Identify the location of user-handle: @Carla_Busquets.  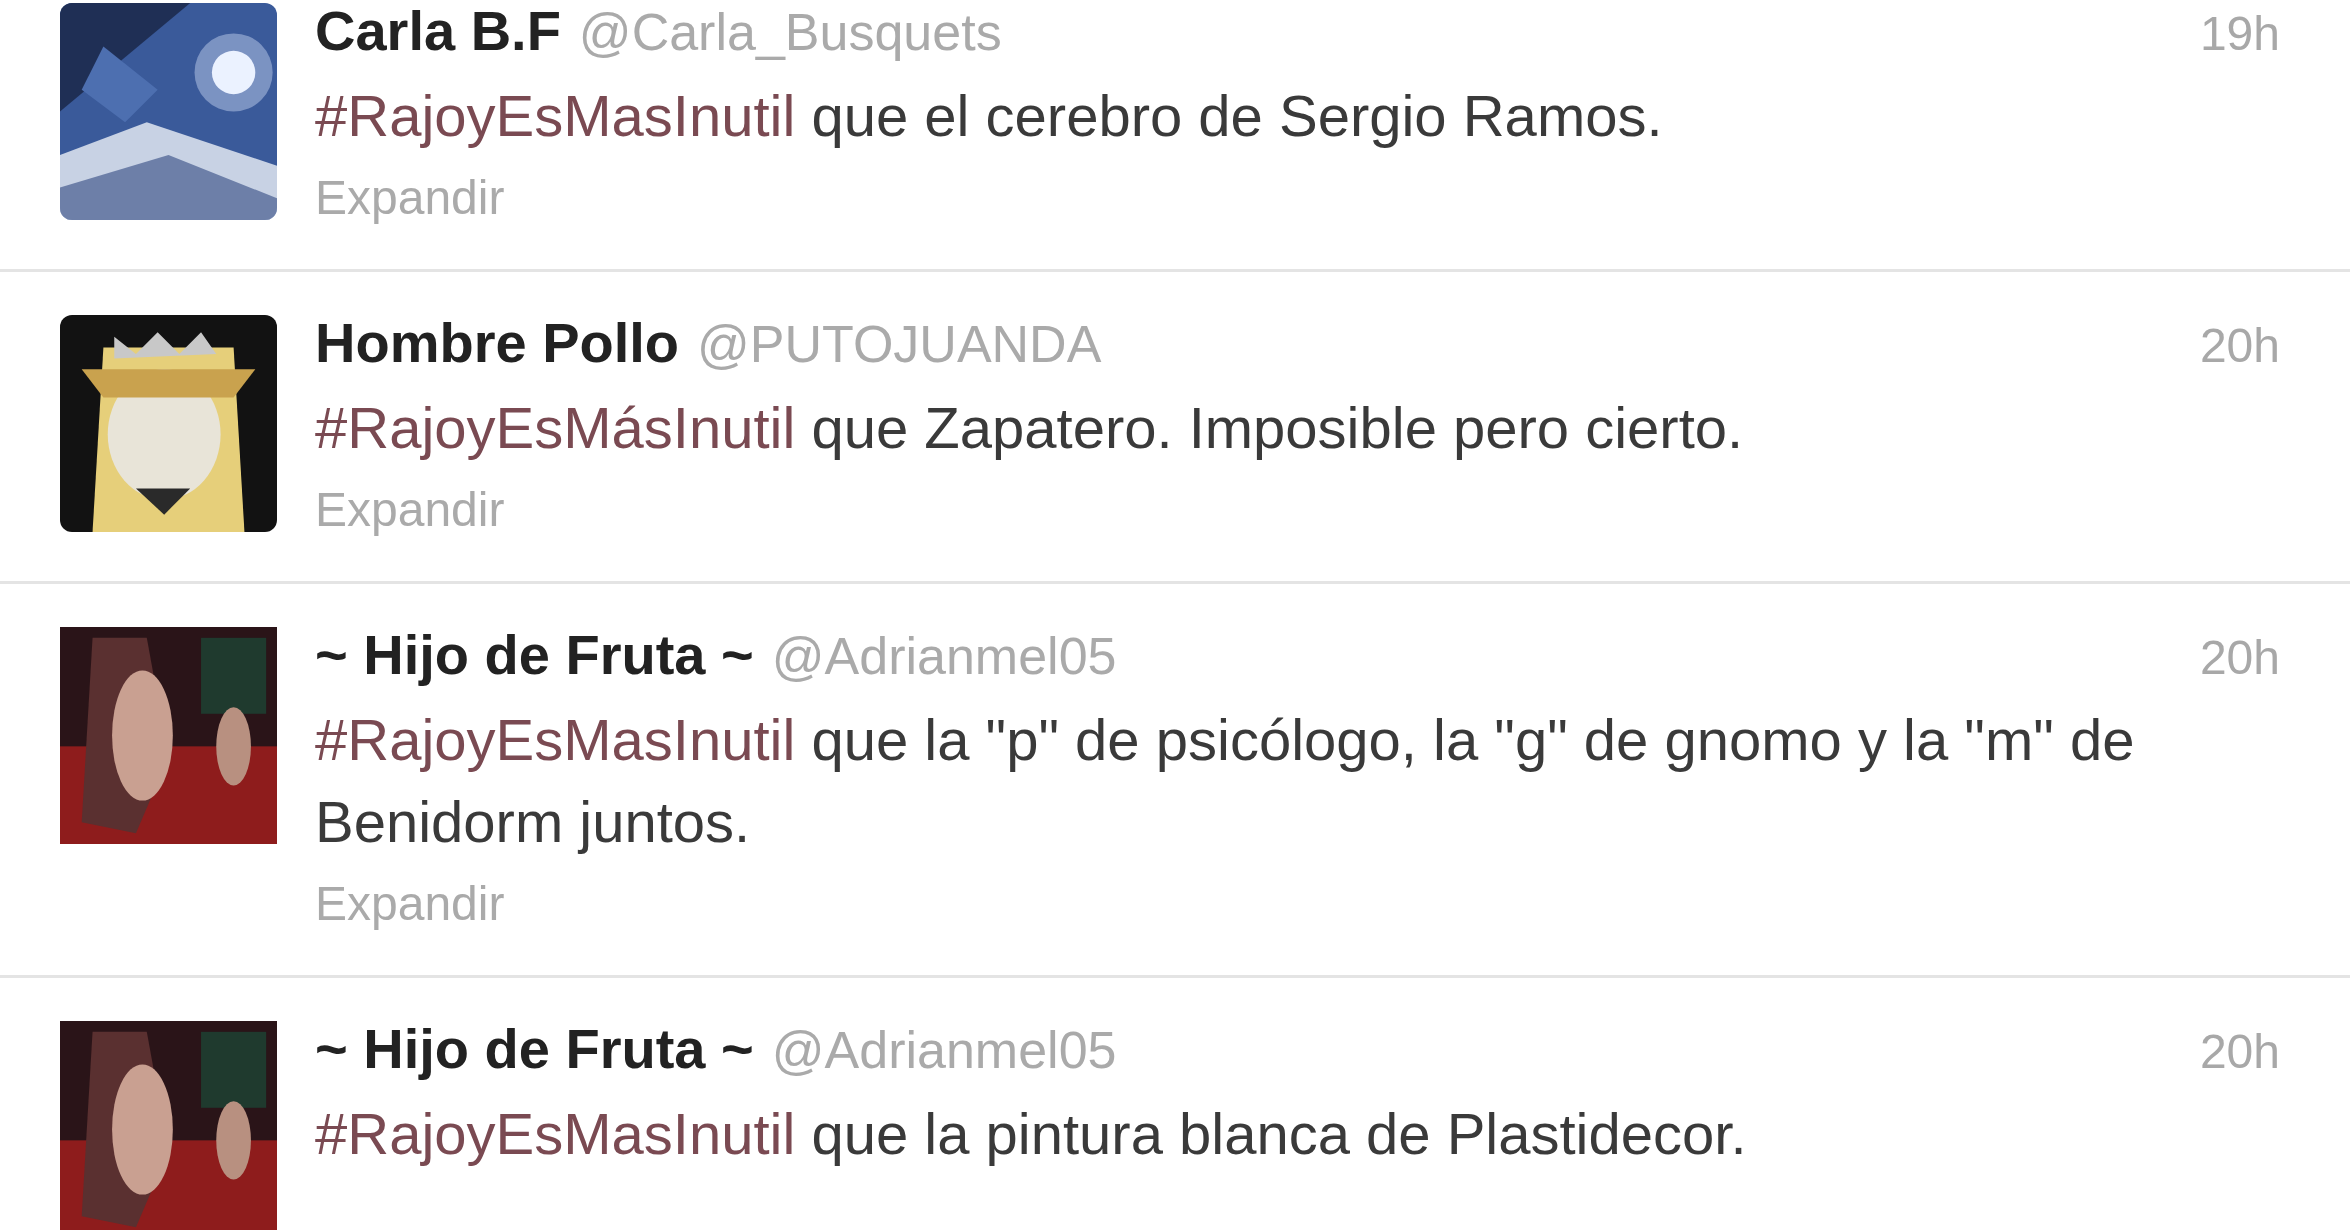
(790, 32).